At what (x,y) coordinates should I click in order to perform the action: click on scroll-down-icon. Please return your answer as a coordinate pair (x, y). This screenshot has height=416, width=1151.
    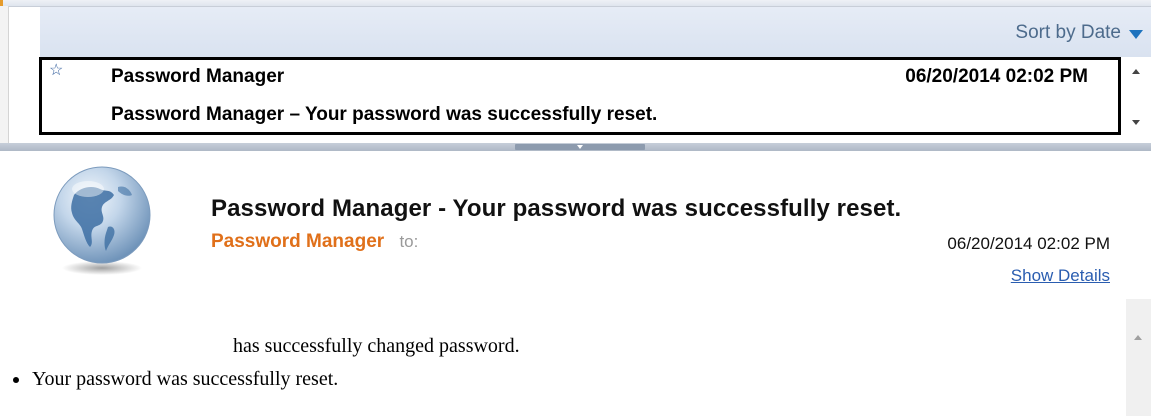
    Looking at the image, I should click on (1136, 122).